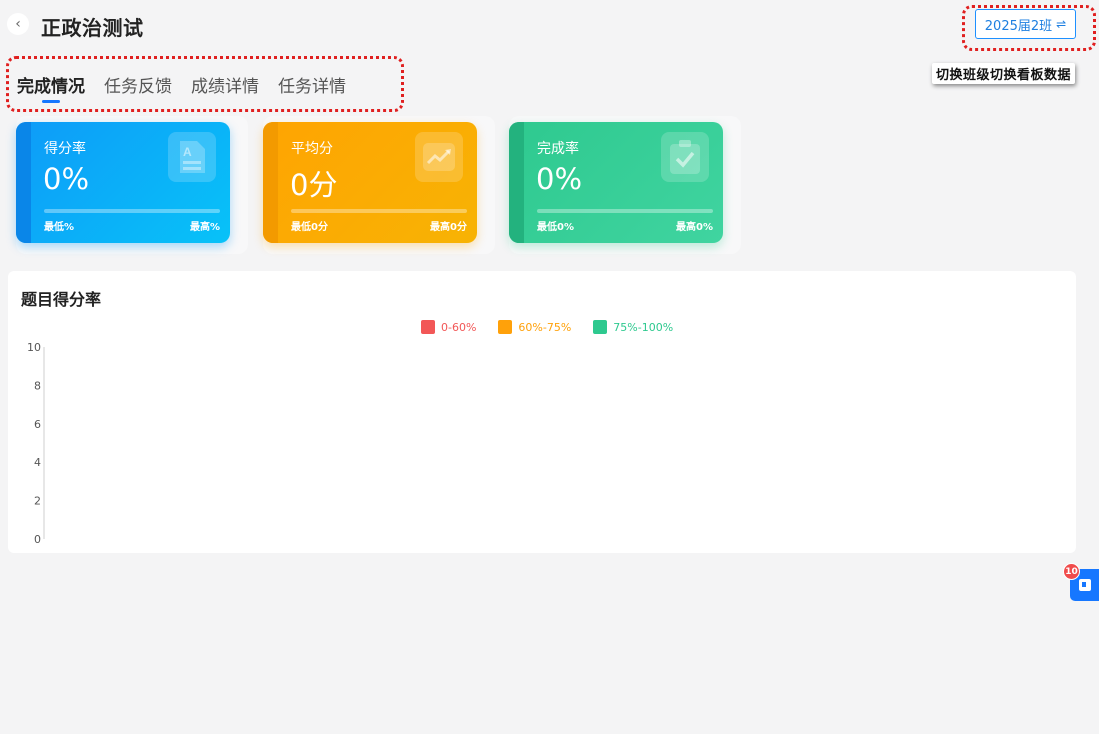  Describe the element at coordinates (1004, 73) in the screenshot. I see `class-switch-hint: 切换班级切换看板数据` at that location.